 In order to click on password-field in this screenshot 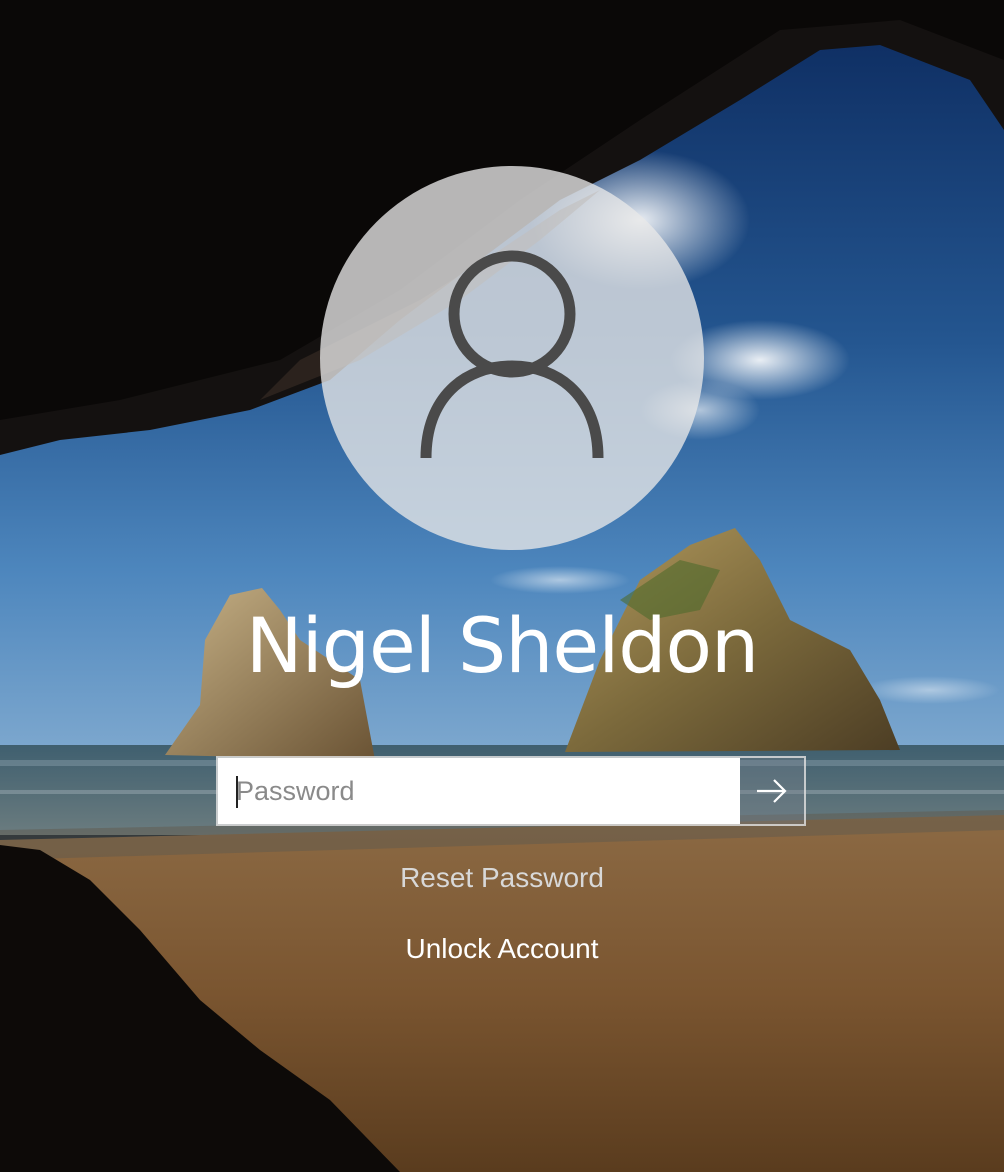, I will do `click(511, 791)`.